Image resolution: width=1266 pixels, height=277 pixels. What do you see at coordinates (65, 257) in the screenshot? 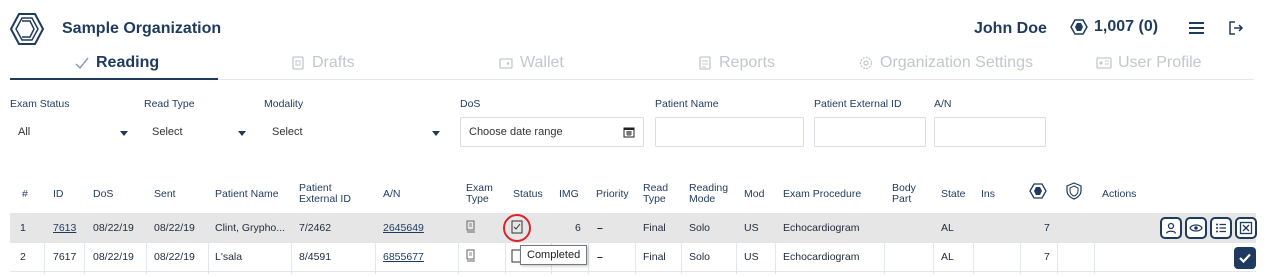
I see `cell-id: 7617` at bounding box center [65, 257].